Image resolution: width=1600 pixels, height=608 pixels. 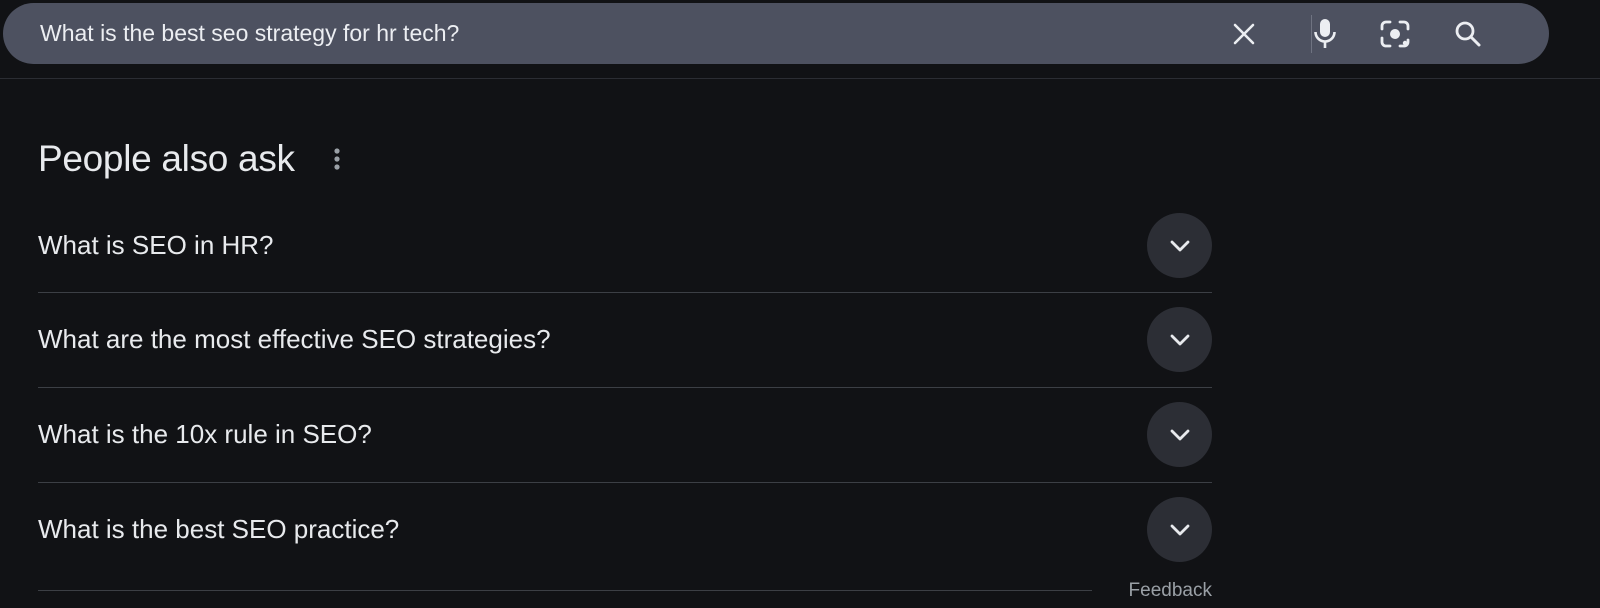 I want to click on header-divider, so click(x=800, y=78).